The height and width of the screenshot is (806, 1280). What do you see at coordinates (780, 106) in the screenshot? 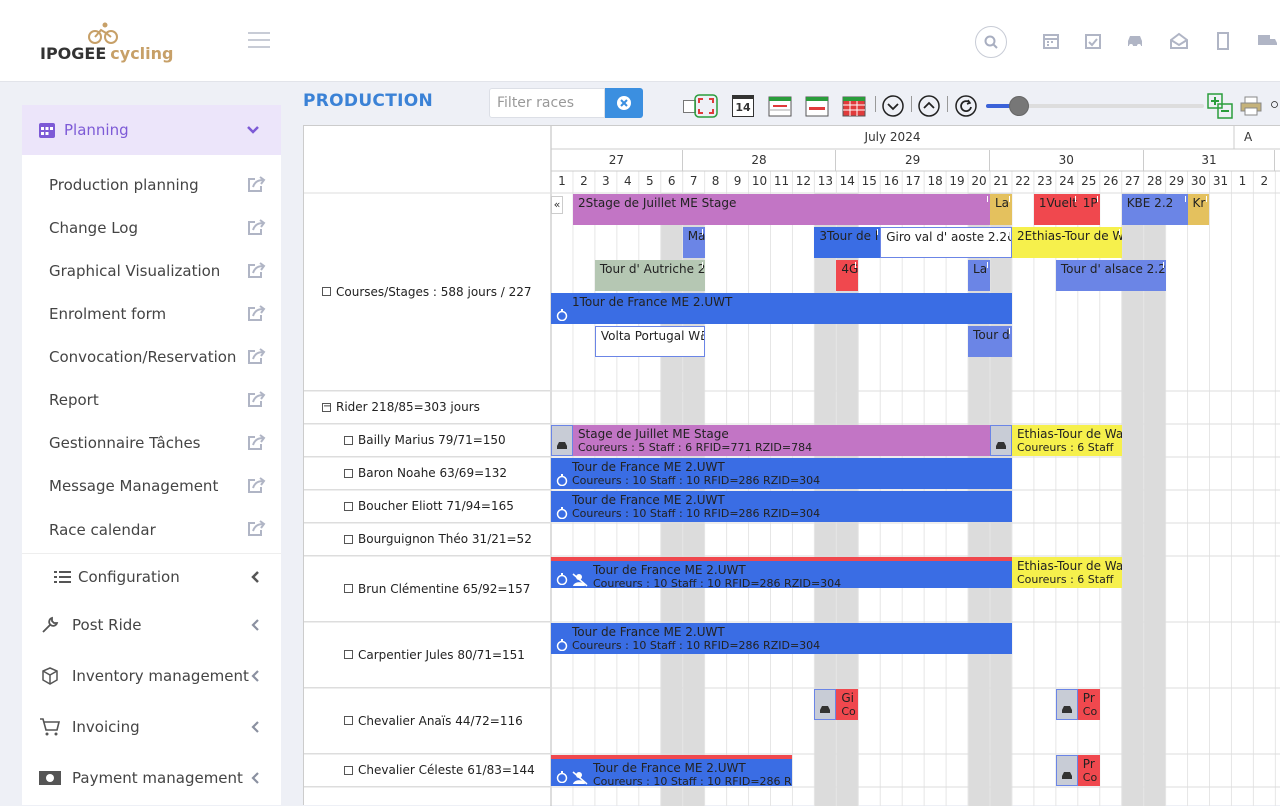
I see `calendar-week-icon` at bounding box center [780, 106].